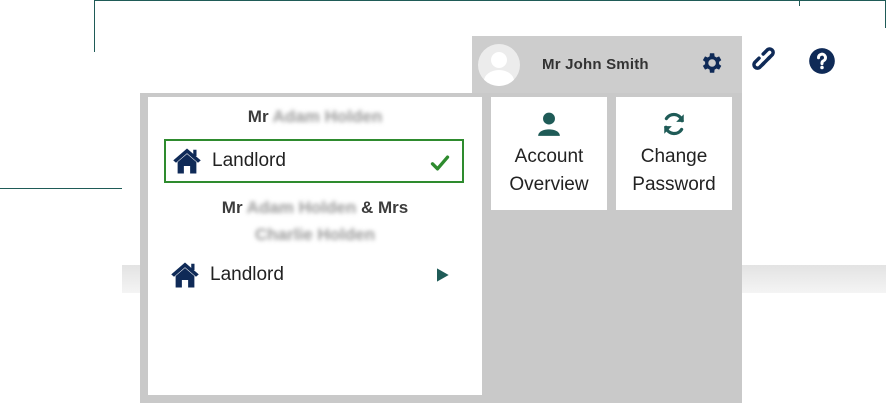 The height and width of the screenshot is (409, 886). I want to click on tile-label-line2: Overview, so click(549, 184).